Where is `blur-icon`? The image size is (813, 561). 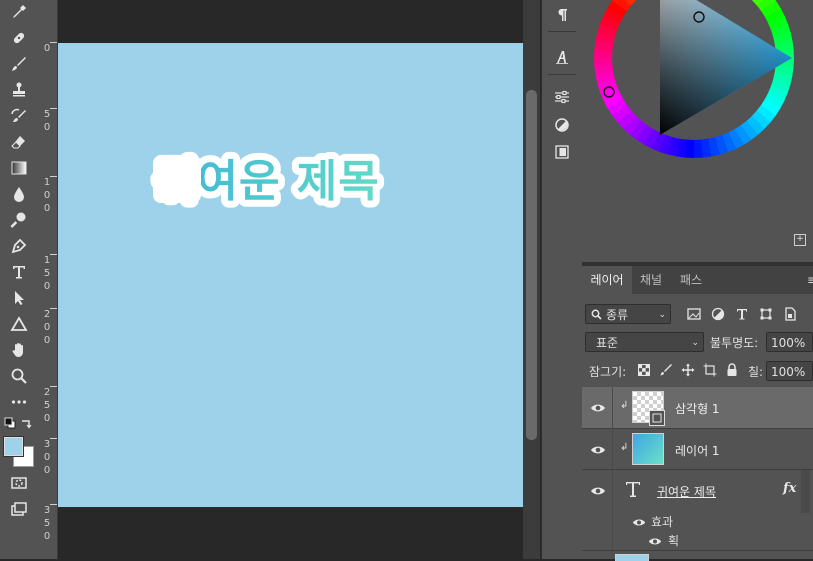
blur-icon is located at coordinates (19, 194).